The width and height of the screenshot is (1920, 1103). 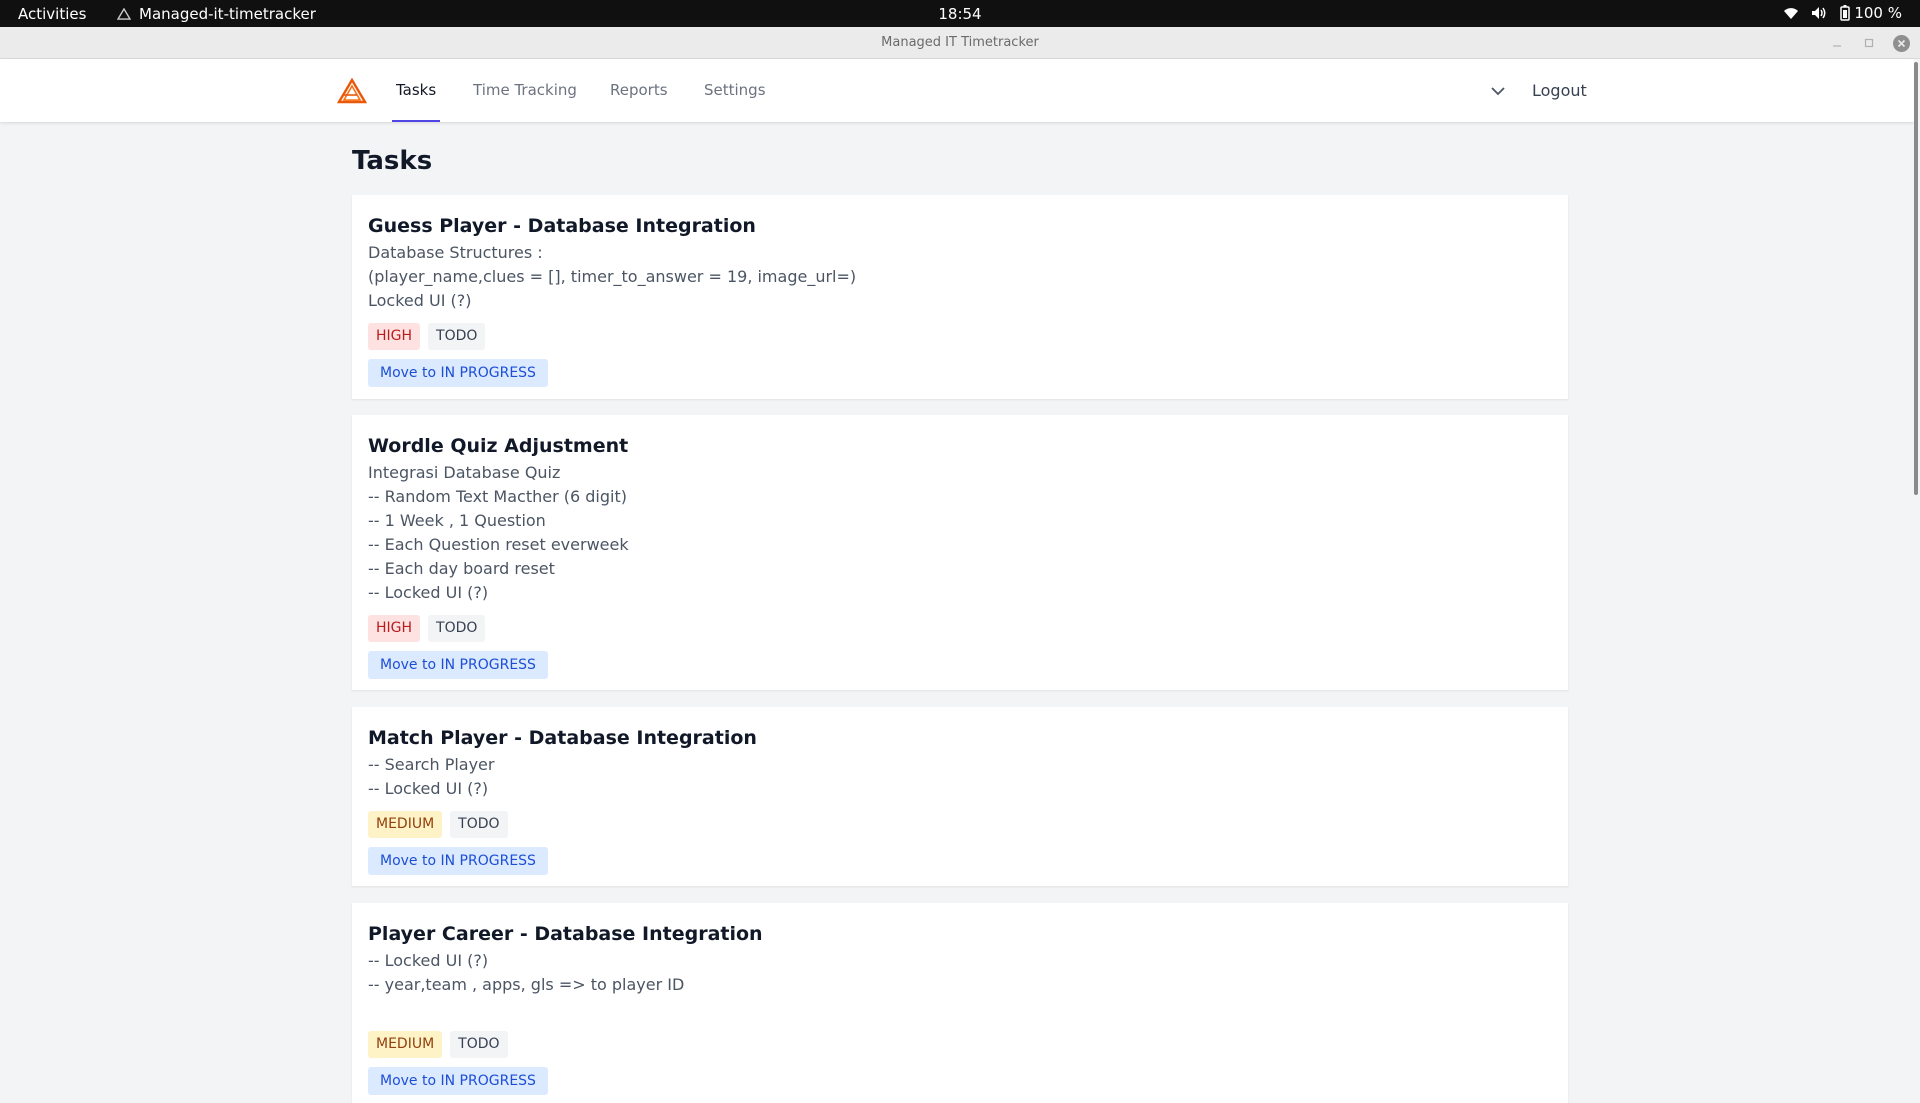 I want to click on close-icon, so click(x=1901, y=43).